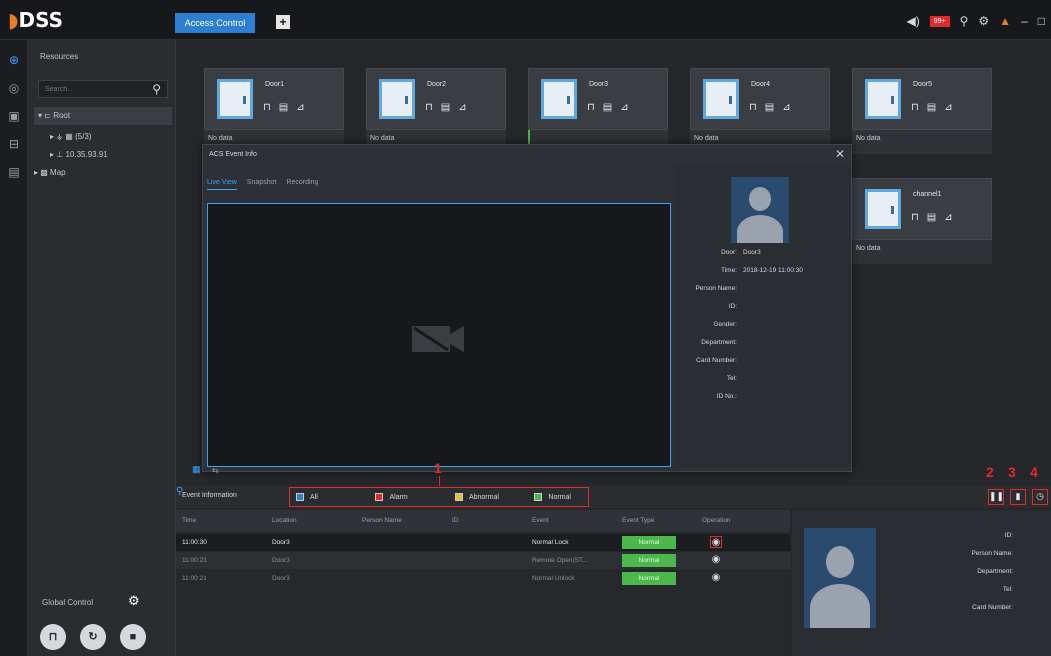 The image size is (1051, 656). What do you see at coordinates (913, 21) in the screenshot?
I see `speaker-icon: ◀)` at bounding box center [913, 21].